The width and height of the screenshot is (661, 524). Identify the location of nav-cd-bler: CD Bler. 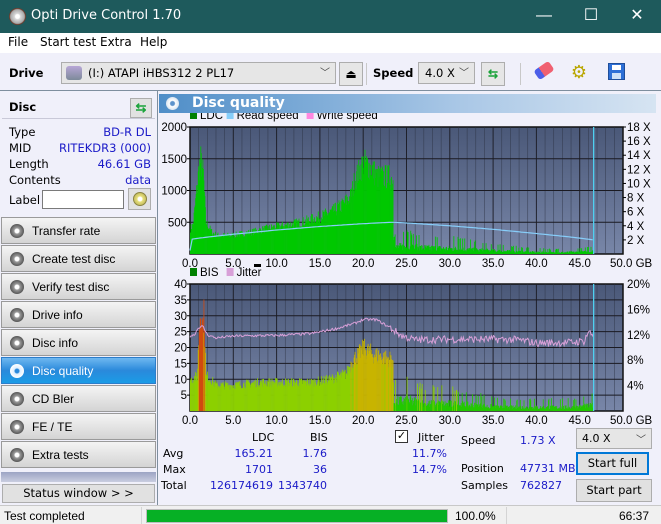
(78, 398).